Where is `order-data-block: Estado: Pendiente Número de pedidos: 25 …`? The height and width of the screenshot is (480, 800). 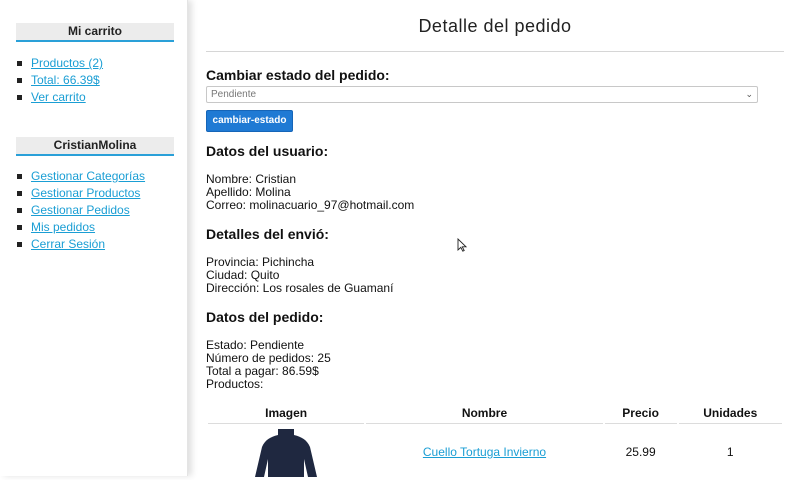
order-data-block: Estado: Pendiente Número de pedidos: 25 … is located at coordinates (268, 365).